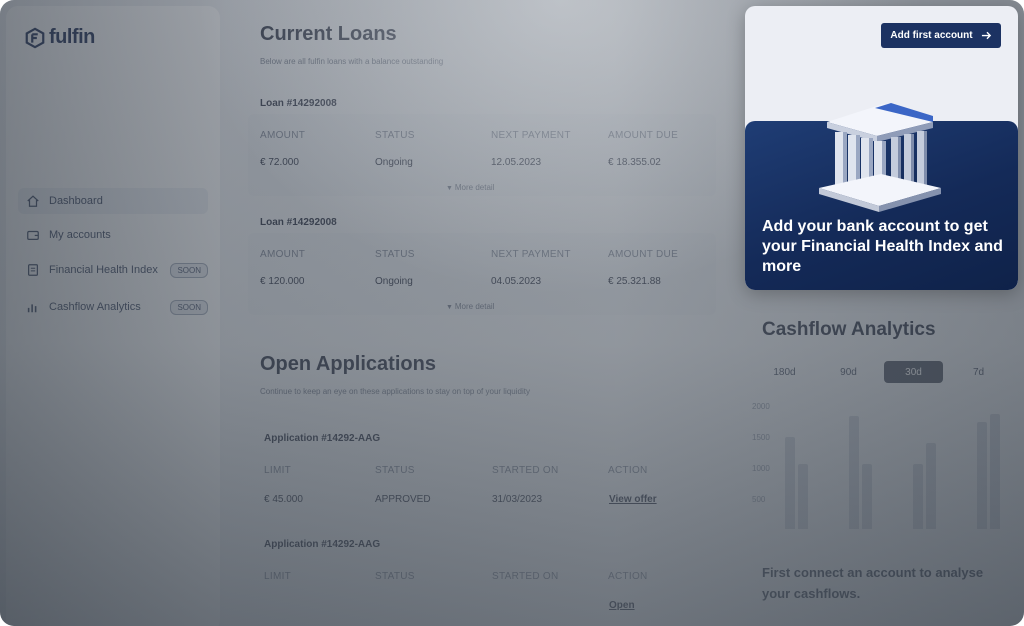 This screenshot has width=1024, height=626. I want to click on loan-amount: € 72.000, so click(279, 162).